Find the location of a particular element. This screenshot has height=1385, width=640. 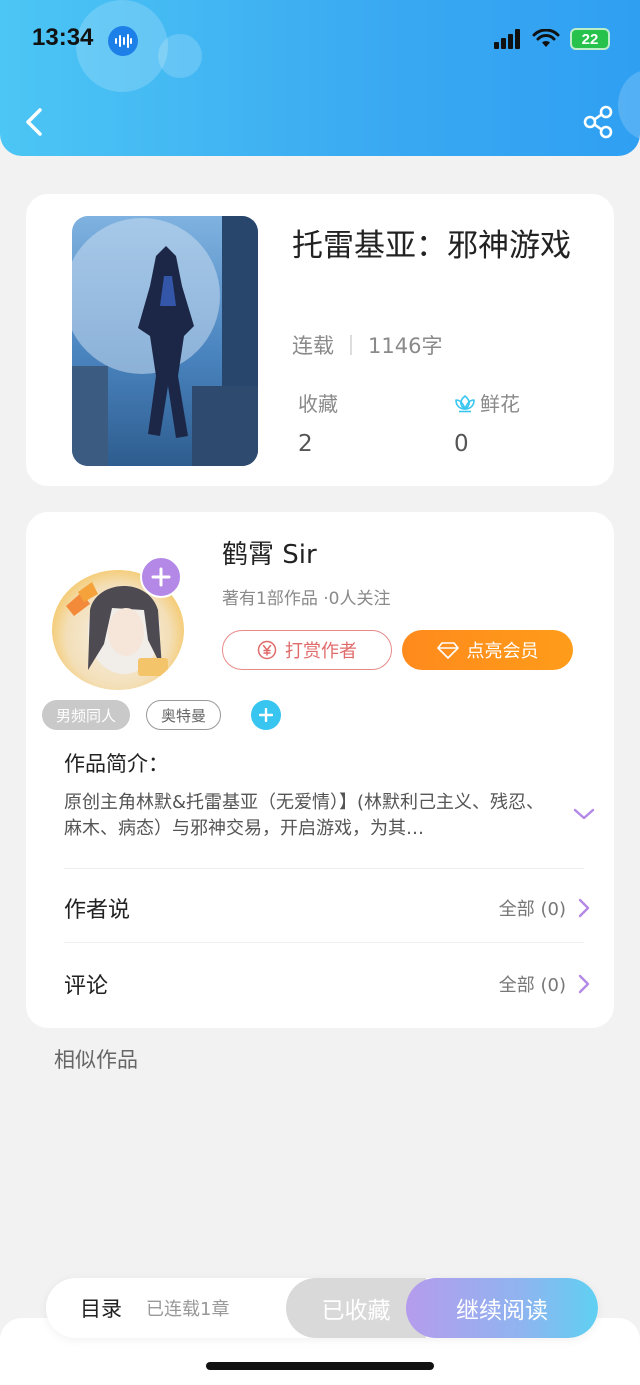

reward-author-button: 打赏作者 is located at coordinates (307, 650).